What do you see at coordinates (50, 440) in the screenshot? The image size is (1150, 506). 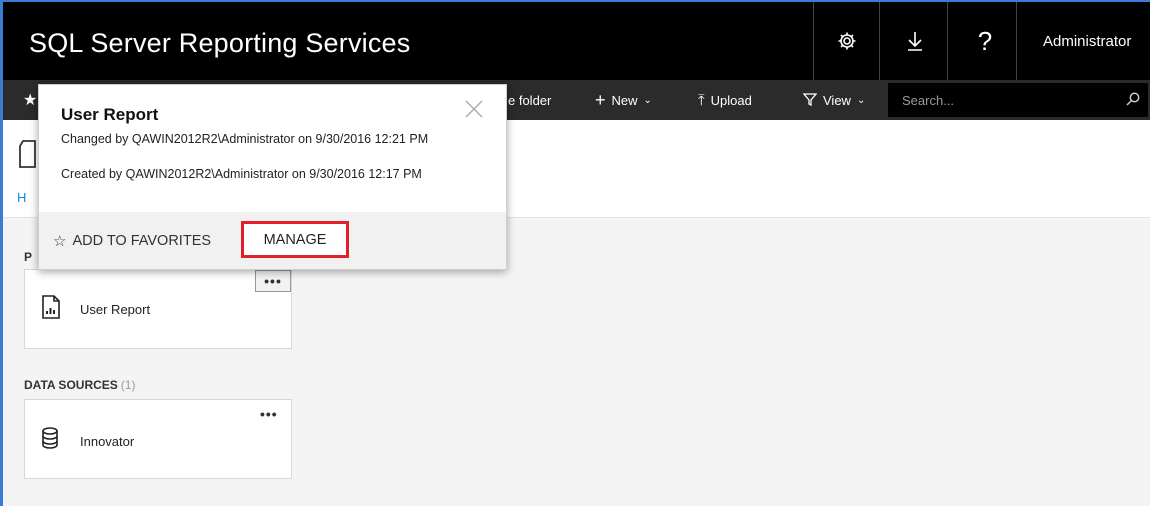 I see `database-icon` at bounding box center [50, 440].